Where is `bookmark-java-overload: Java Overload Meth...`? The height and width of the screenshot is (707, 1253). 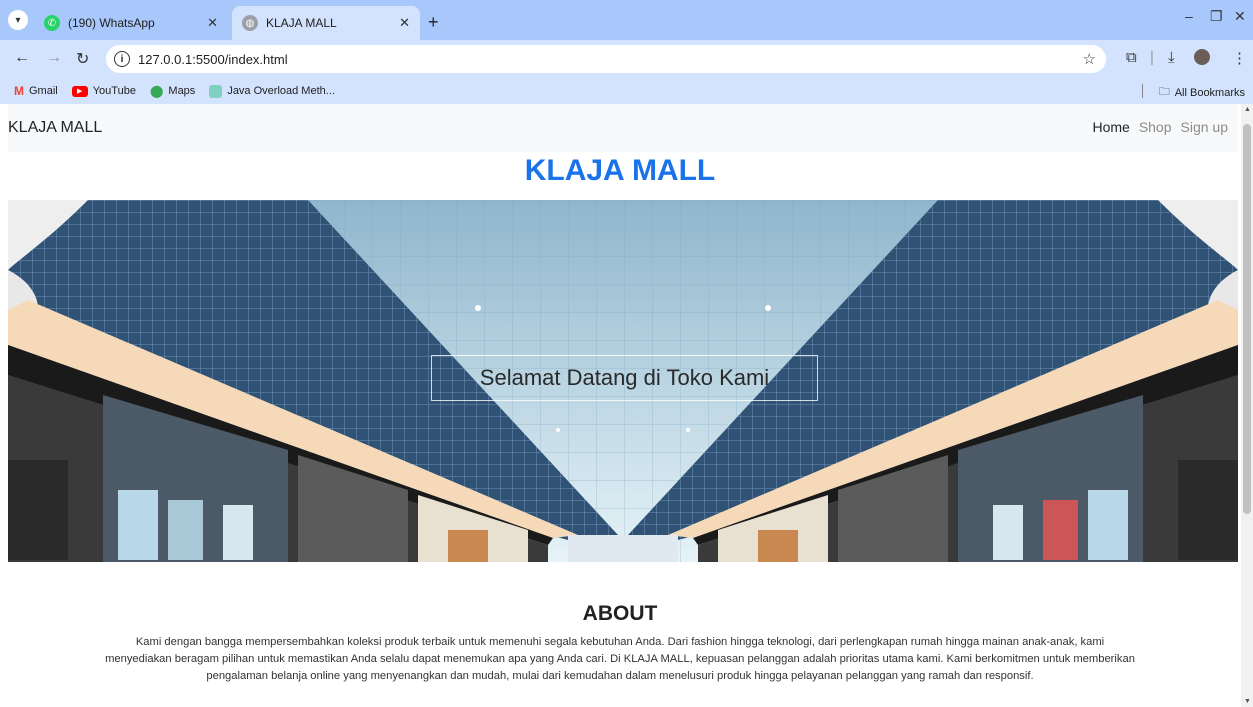
bookmark-java-overload: Java Overload Meth... is located at coordinates (272, 91).